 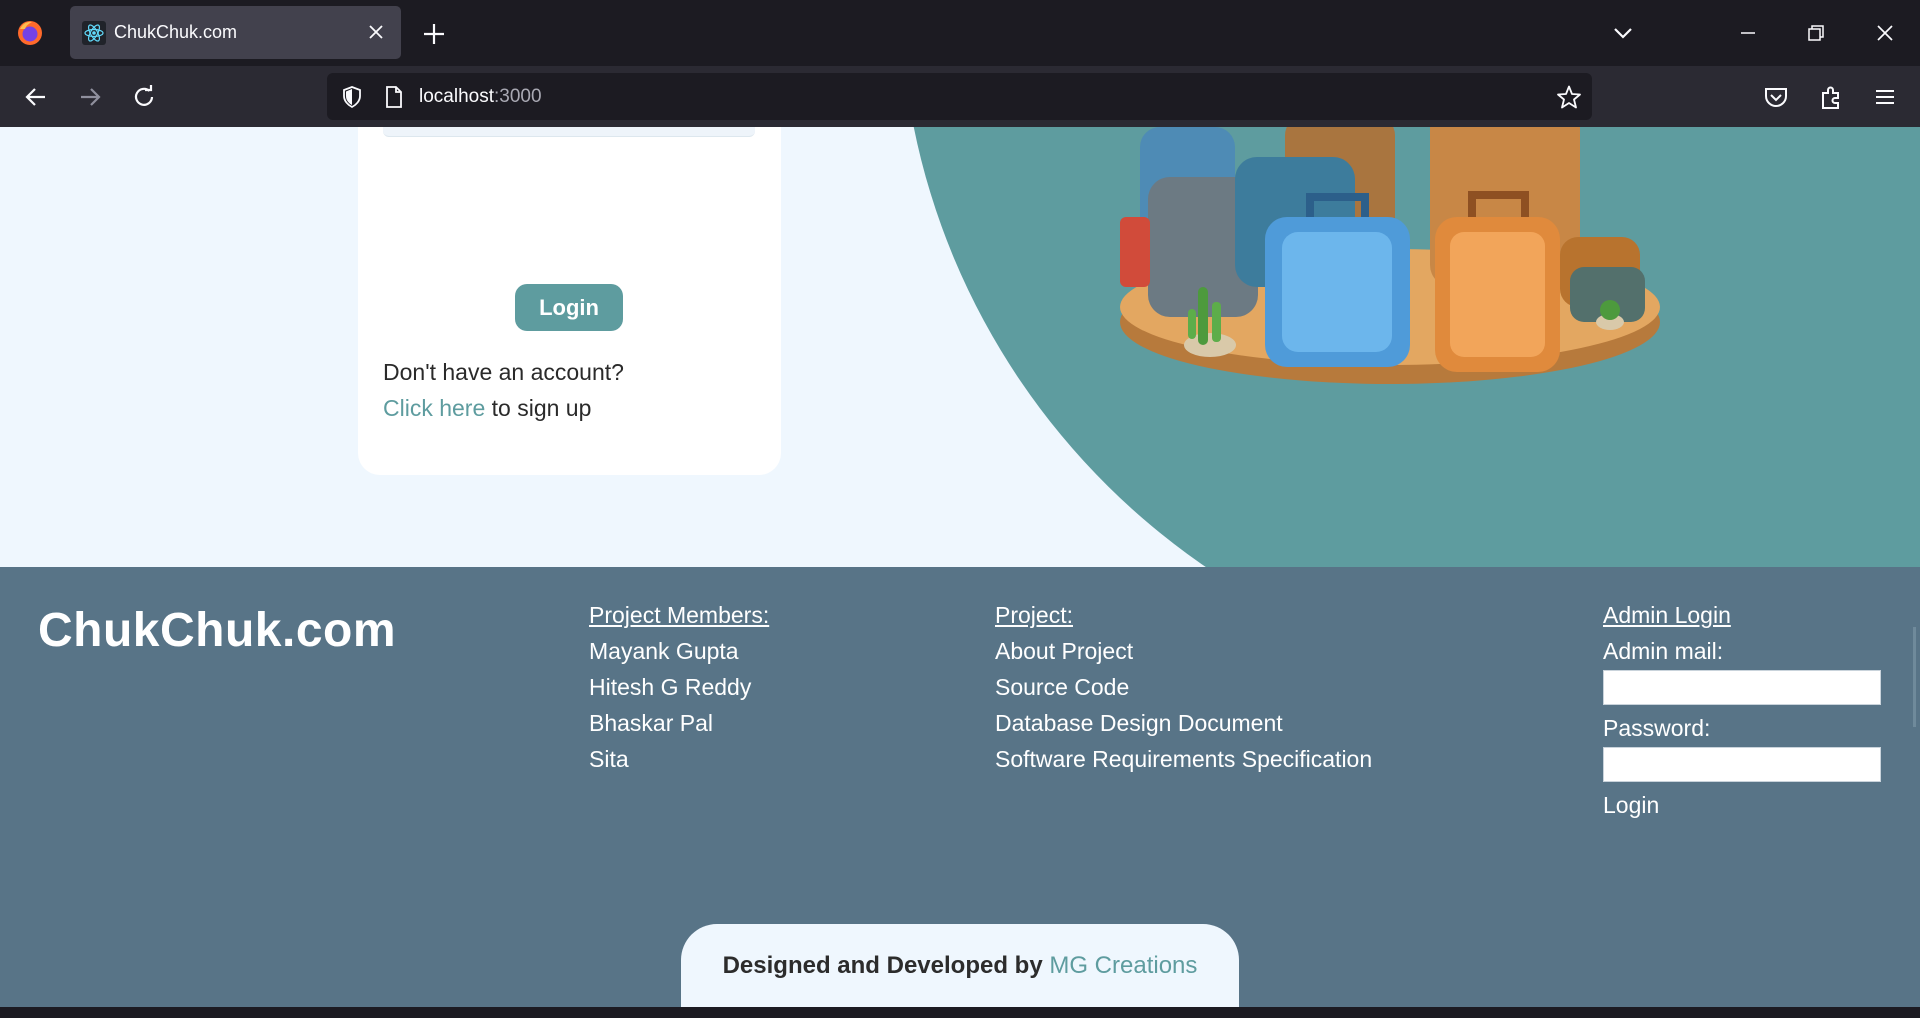 What do you see at coordinates (1831, 97) in the screenshot?
I see `extensions-icon` at bounding box center [1831, 97].